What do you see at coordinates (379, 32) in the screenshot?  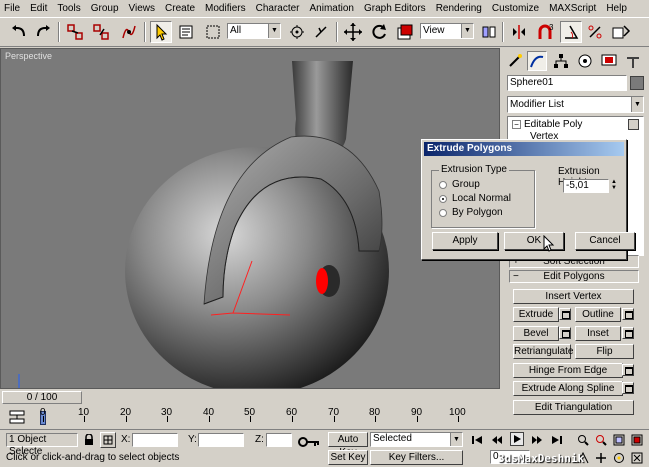 I see `rotate-icon` at bounding box center [379, 32].